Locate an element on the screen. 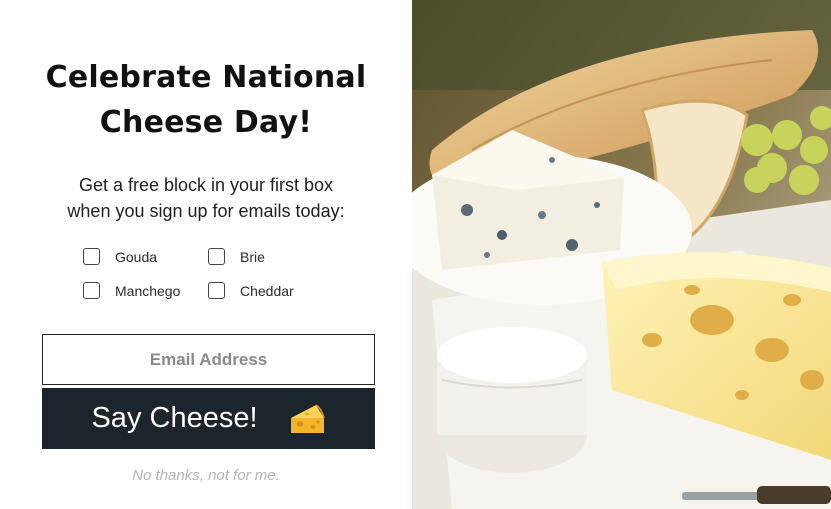 The image size is (831, 509). checkbox-brie is located at coordinates (216, 256).